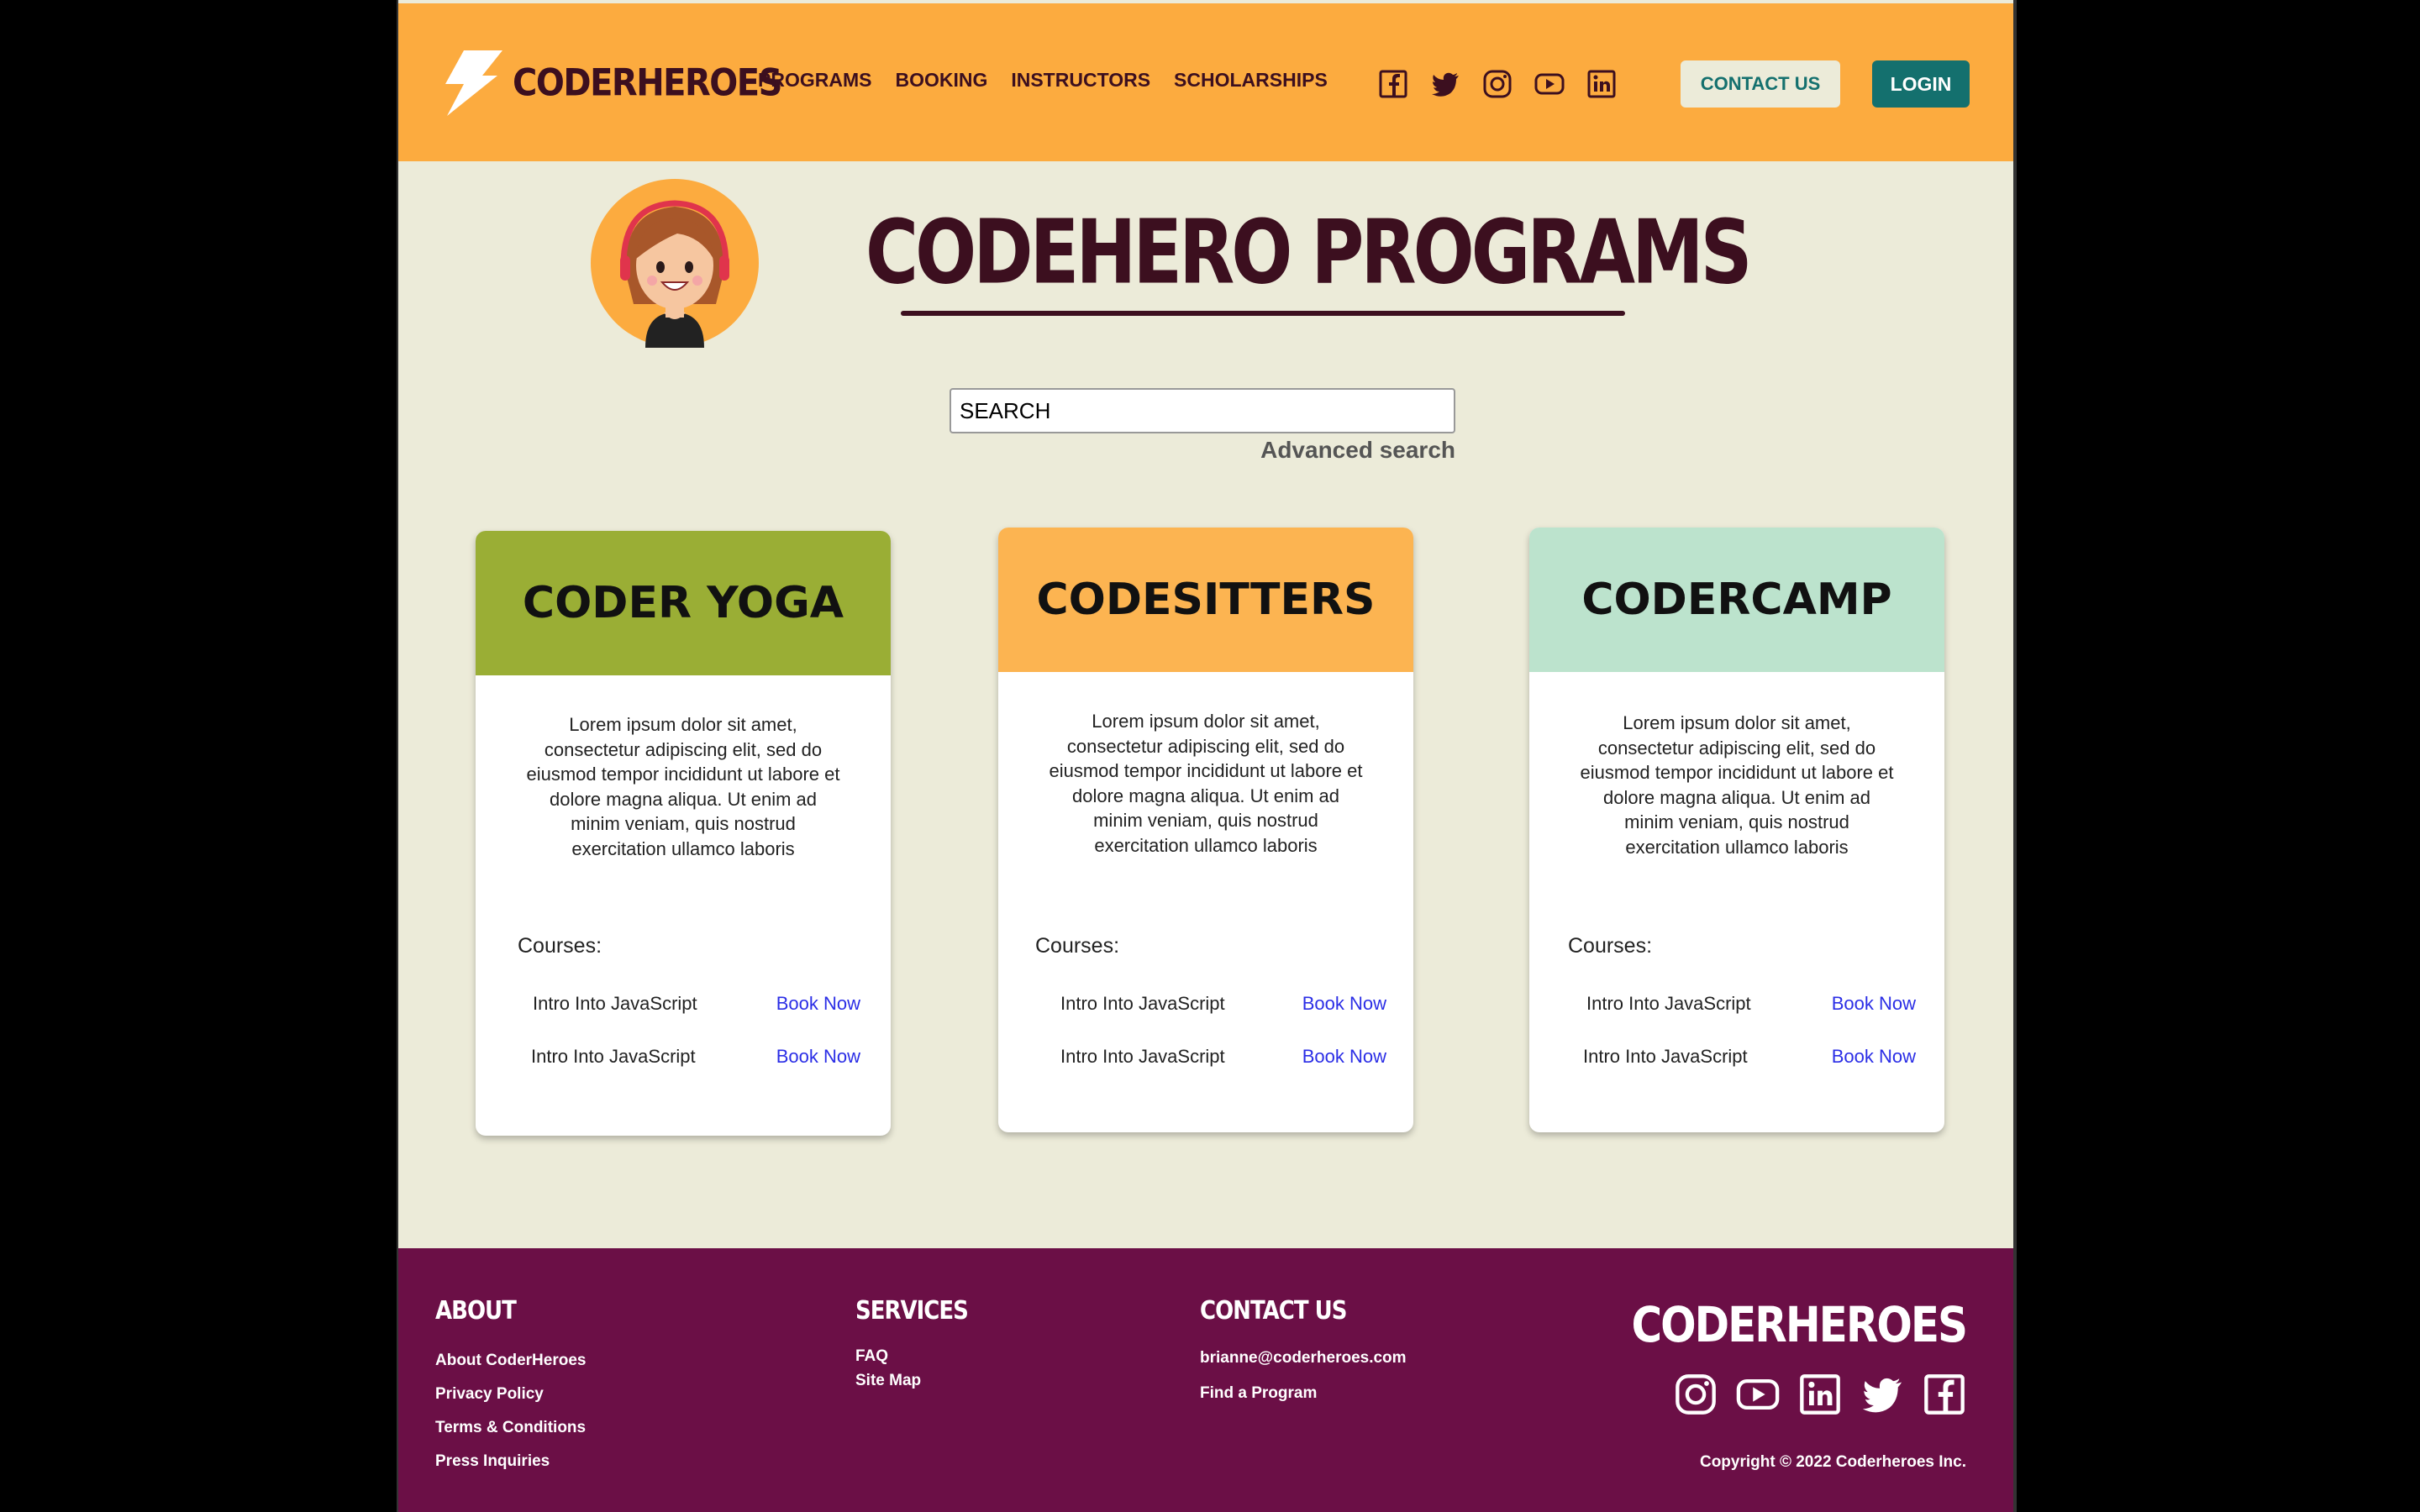  What do you see at coordinates (511, 1394) in the screenshot?
I see `footer-link-privacy: Privacy Policy` at bounding box center [511, 1394].